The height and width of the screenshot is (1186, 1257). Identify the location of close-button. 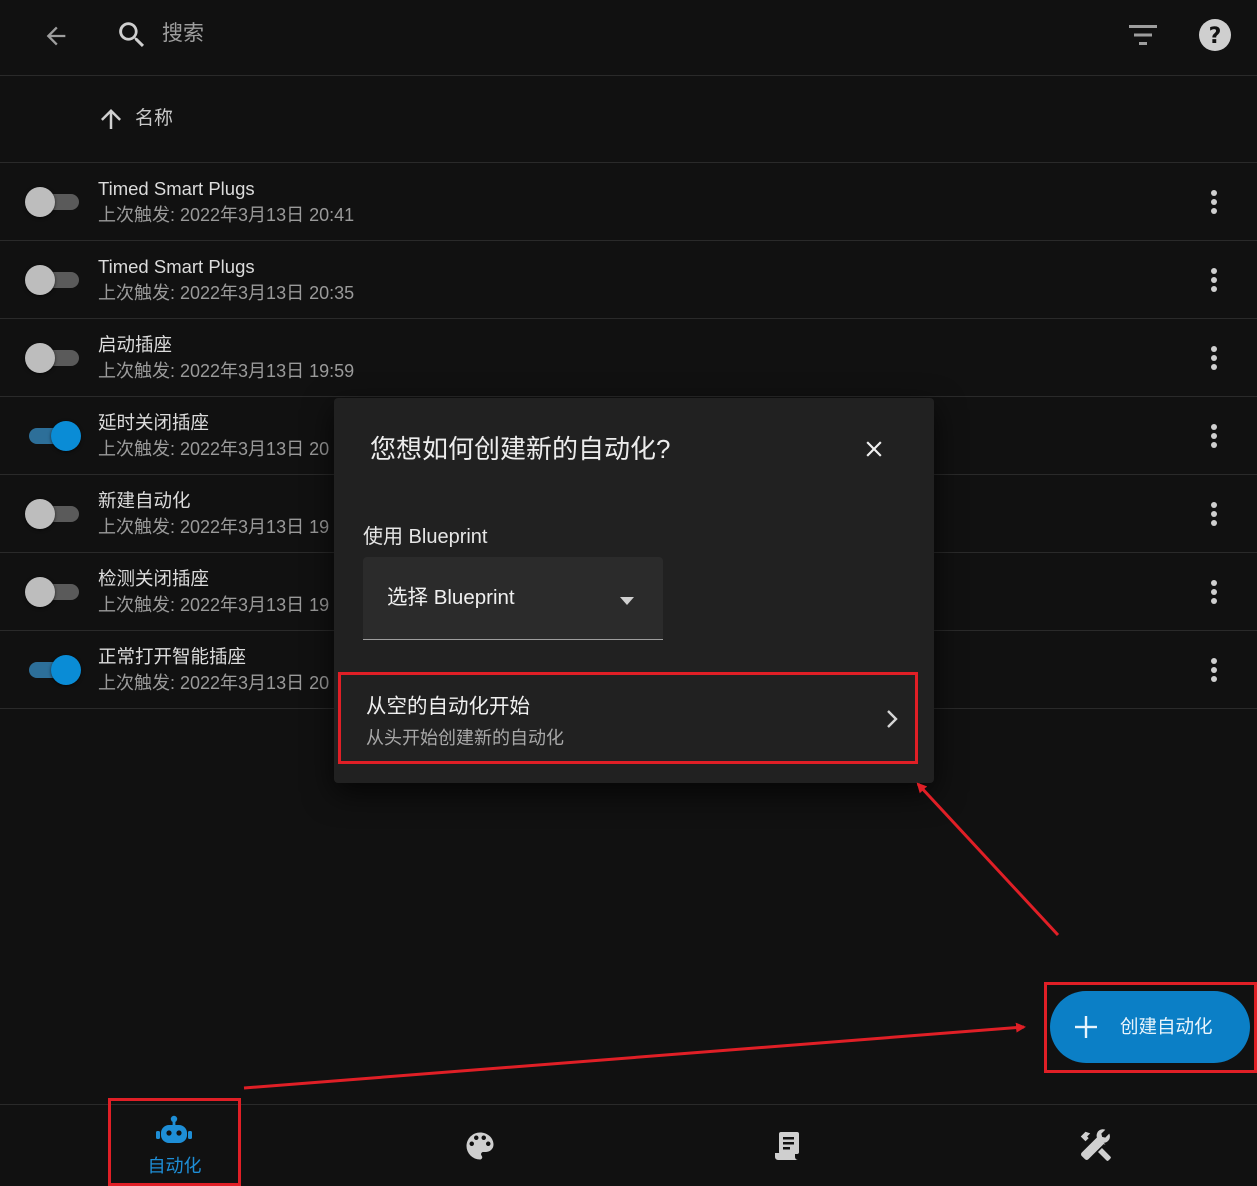
(874, 449).